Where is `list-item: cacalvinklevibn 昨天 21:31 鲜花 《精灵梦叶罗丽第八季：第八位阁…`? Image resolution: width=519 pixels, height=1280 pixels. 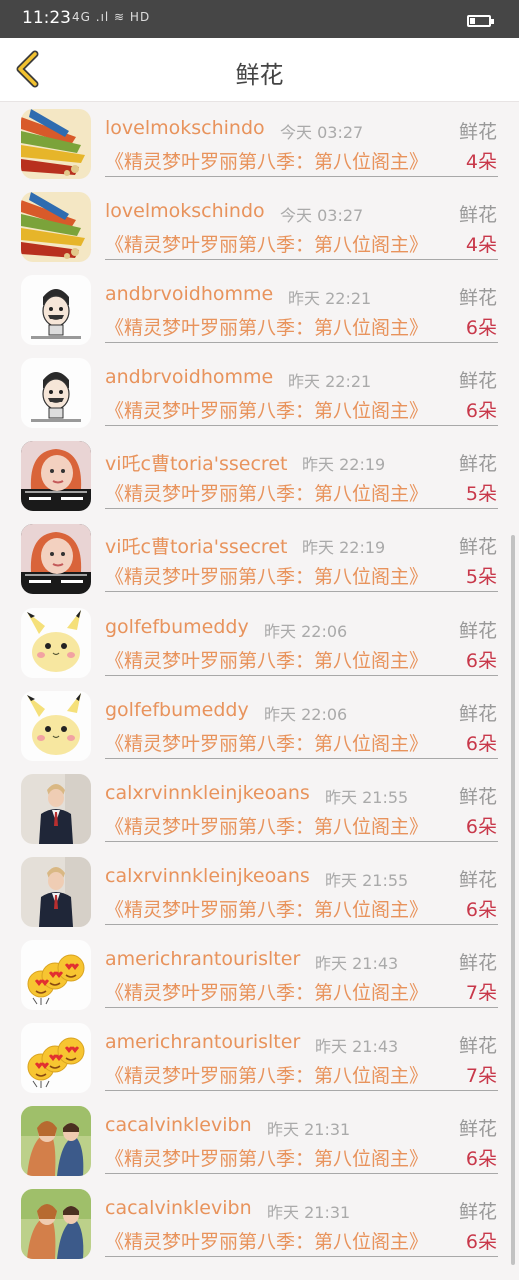
list-item: cacalvinklevibn 昨天 21:31 鲜花 《精灵梦叶罗丽第八季：第八位阁… is located at coordinates (259, 1140).